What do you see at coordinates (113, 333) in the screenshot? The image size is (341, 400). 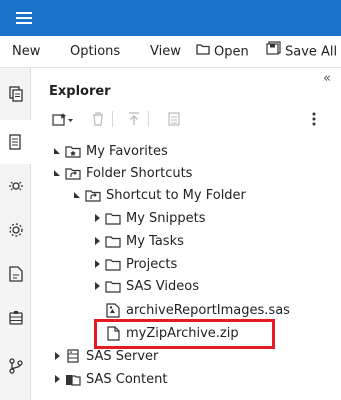 I see `file-icon` at bounding box center [113, 333].